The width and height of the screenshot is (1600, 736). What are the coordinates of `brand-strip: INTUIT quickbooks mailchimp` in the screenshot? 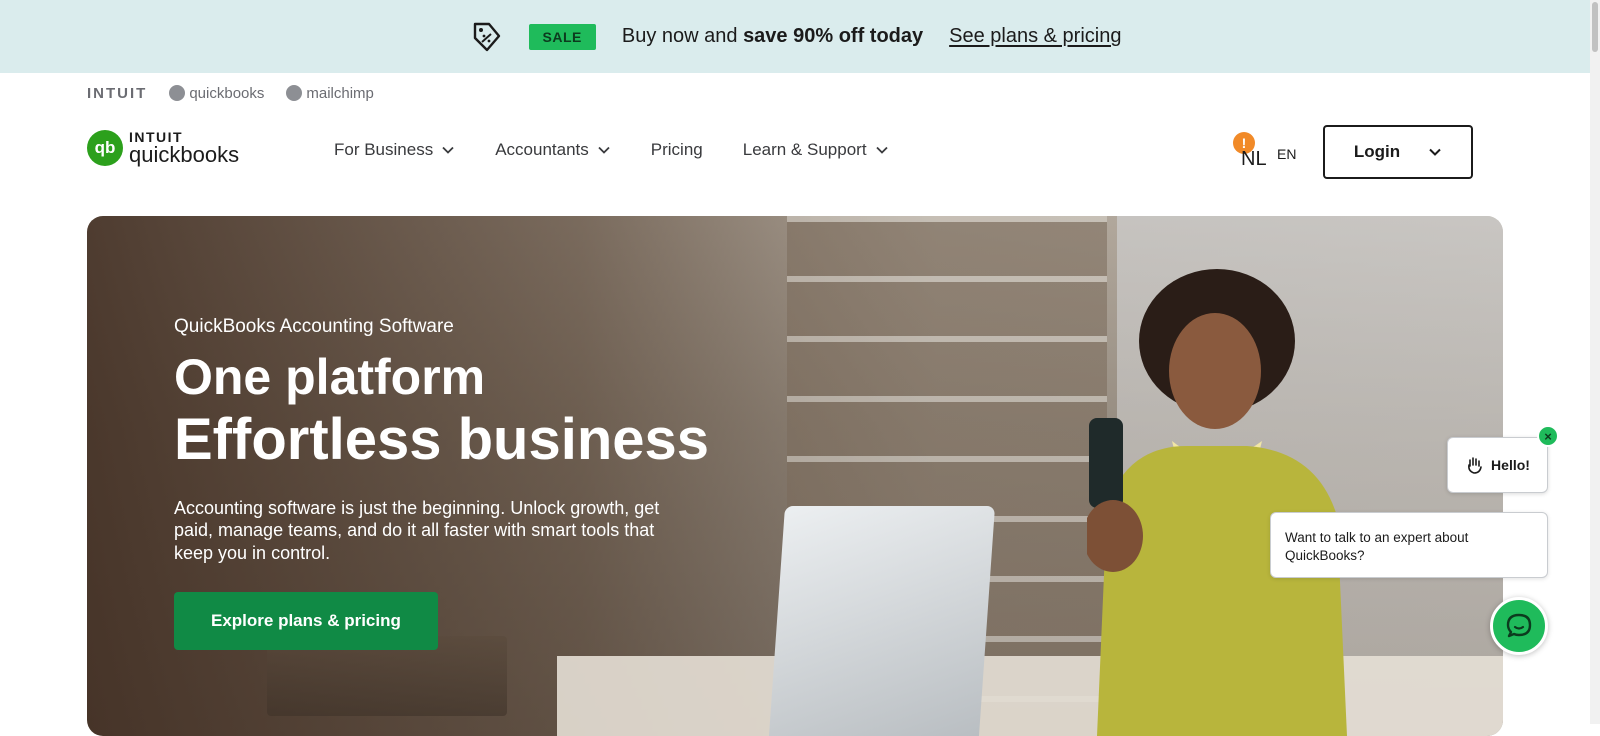 It's located at (230, 93).